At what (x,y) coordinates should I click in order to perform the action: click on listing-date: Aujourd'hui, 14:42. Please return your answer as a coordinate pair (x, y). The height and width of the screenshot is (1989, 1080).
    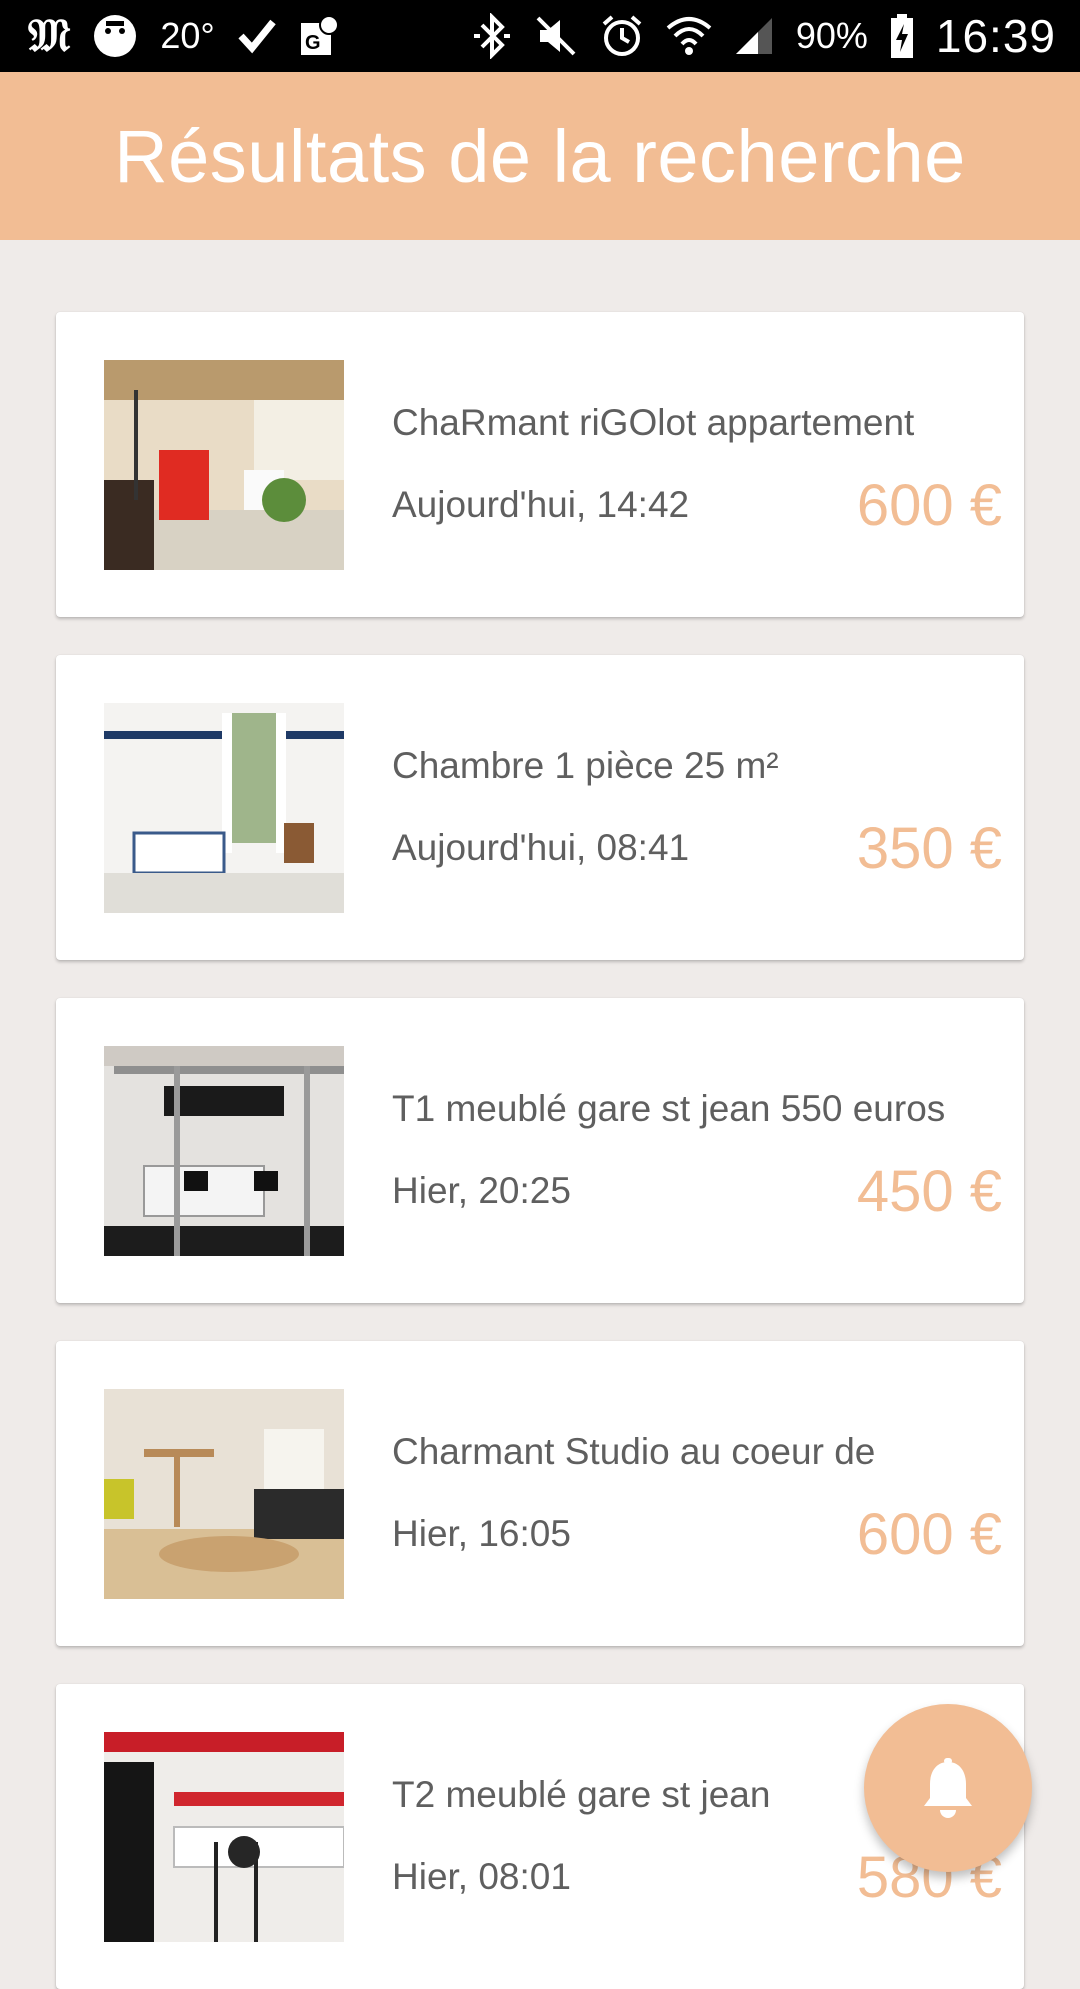
    Looking at the image, I should click on (541, 504).